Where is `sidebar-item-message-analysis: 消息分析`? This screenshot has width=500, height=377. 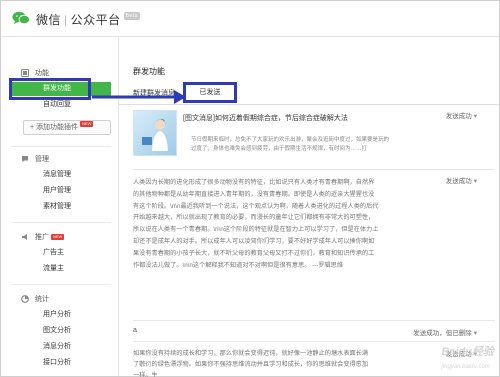 sidebar-item-message-analysis: 消息分析 is located at coordinates (61, 347).